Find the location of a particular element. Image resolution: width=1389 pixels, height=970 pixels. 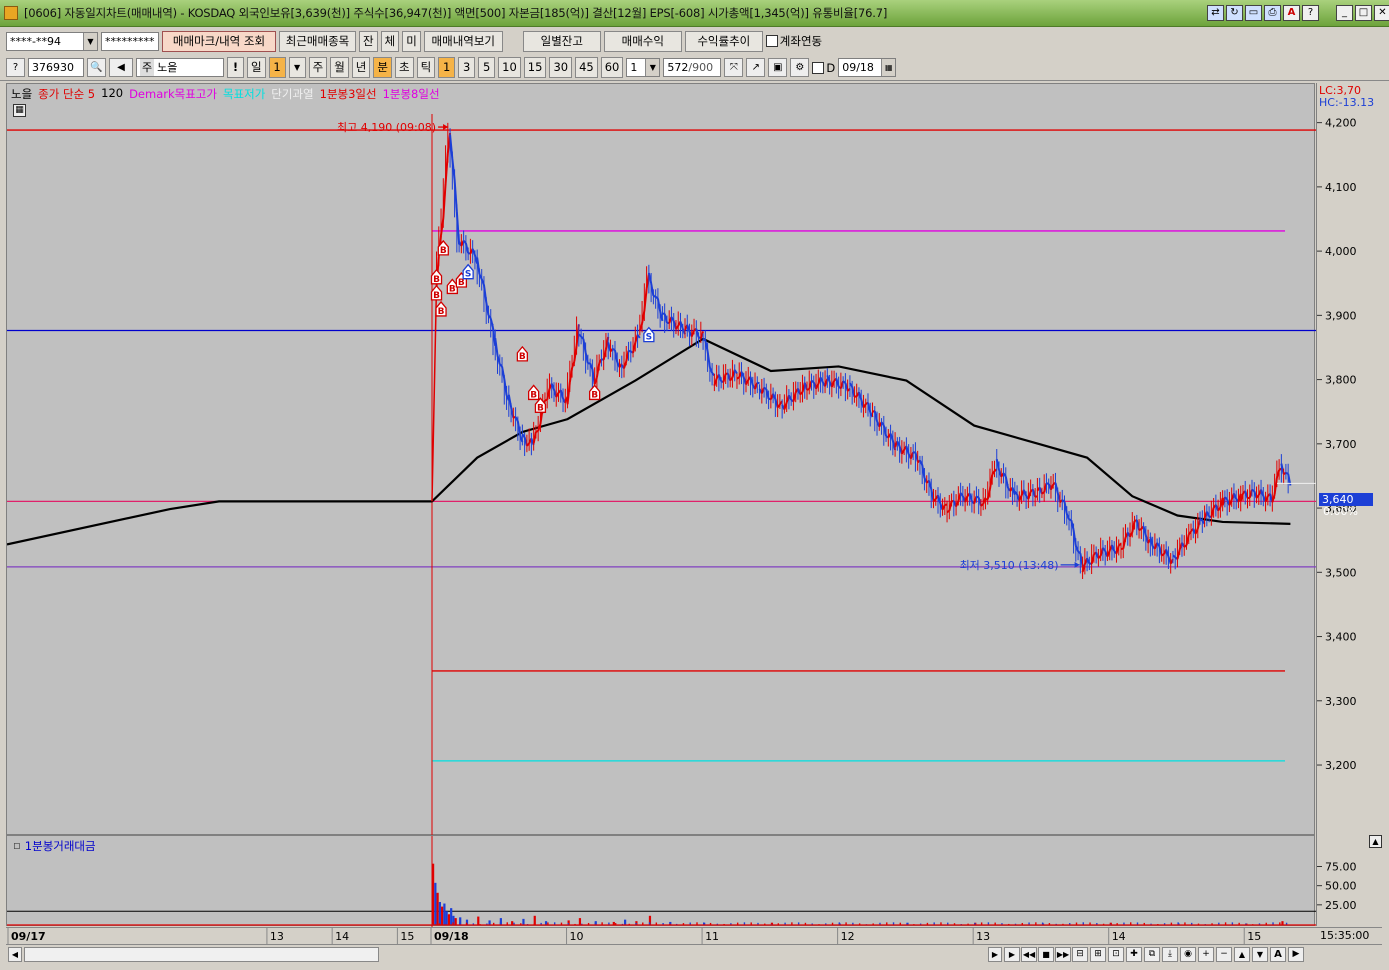

trade-profit-button: 매매수익 is located at coordinates (642, 41).